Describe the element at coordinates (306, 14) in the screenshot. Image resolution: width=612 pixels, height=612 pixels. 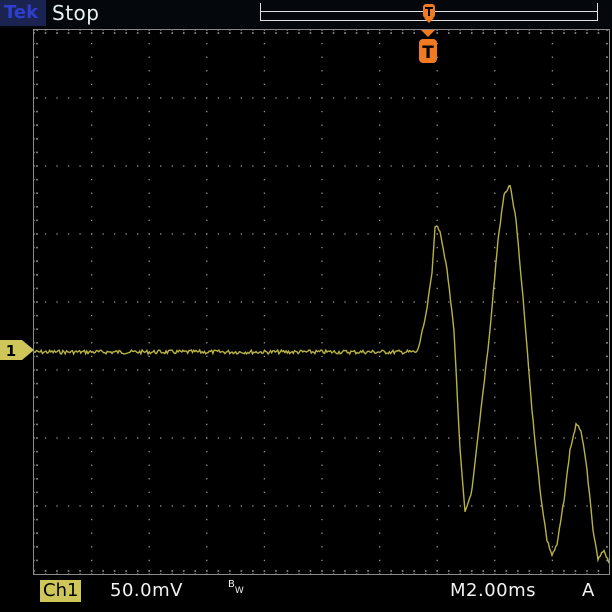
I see `status-bar: Tek Stop` at that location.